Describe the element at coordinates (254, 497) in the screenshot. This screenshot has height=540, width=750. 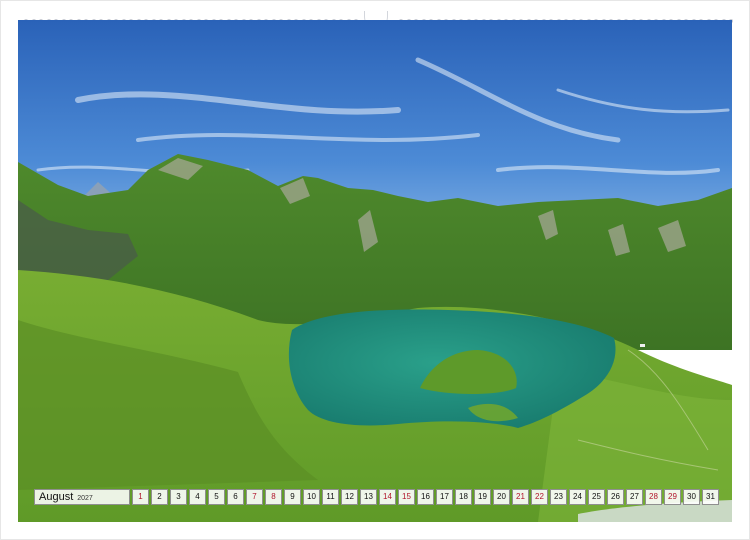
I see `day-cell: 7` at that location.